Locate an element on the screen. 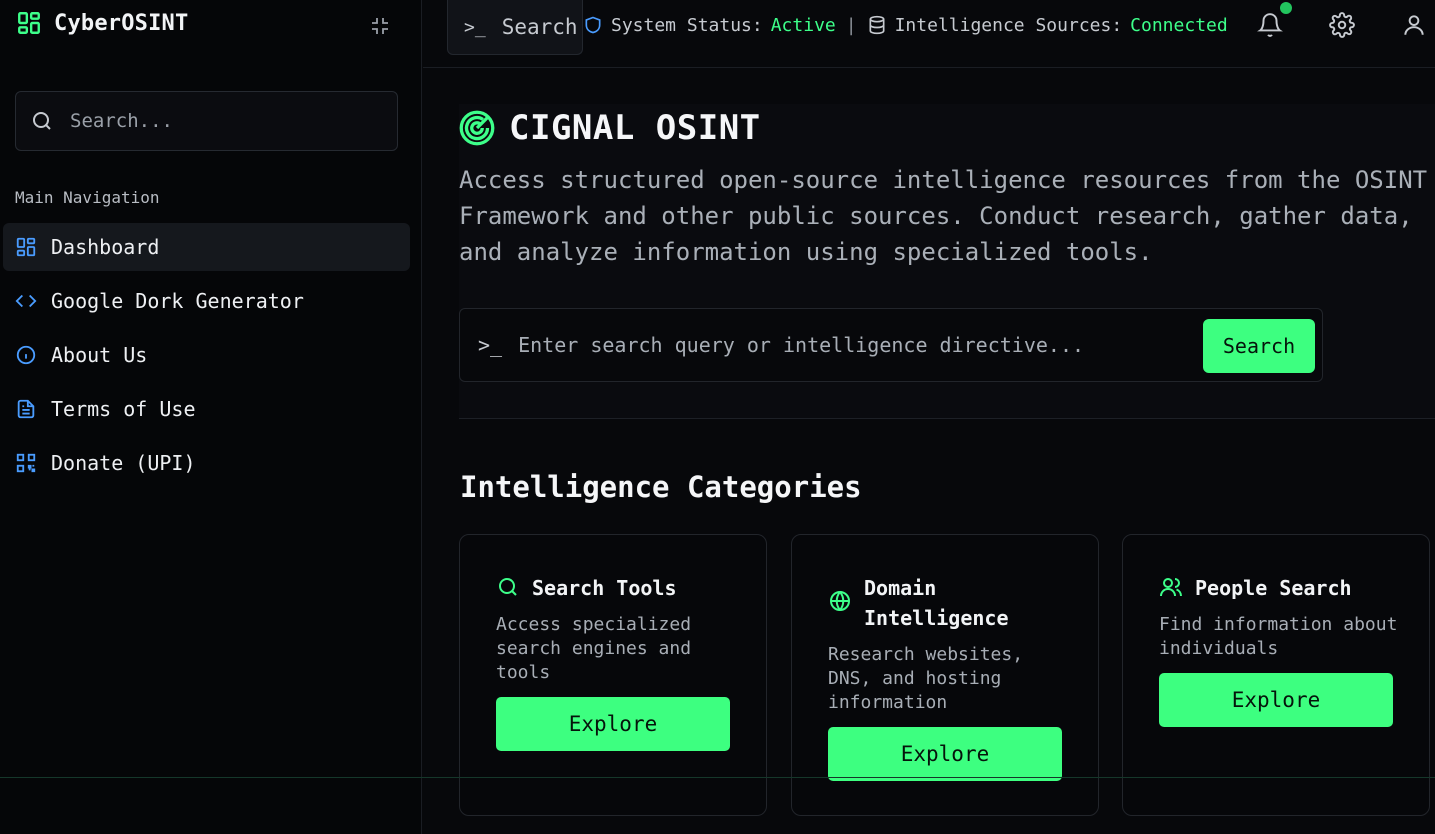  users-icon is located at coordinates (1171, 587).